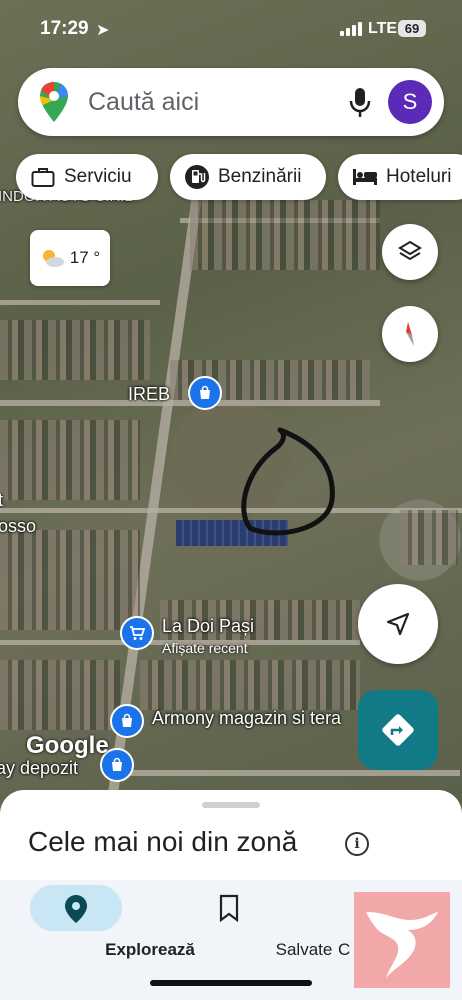  I want to click on fuel-icon, so click(197, 177).